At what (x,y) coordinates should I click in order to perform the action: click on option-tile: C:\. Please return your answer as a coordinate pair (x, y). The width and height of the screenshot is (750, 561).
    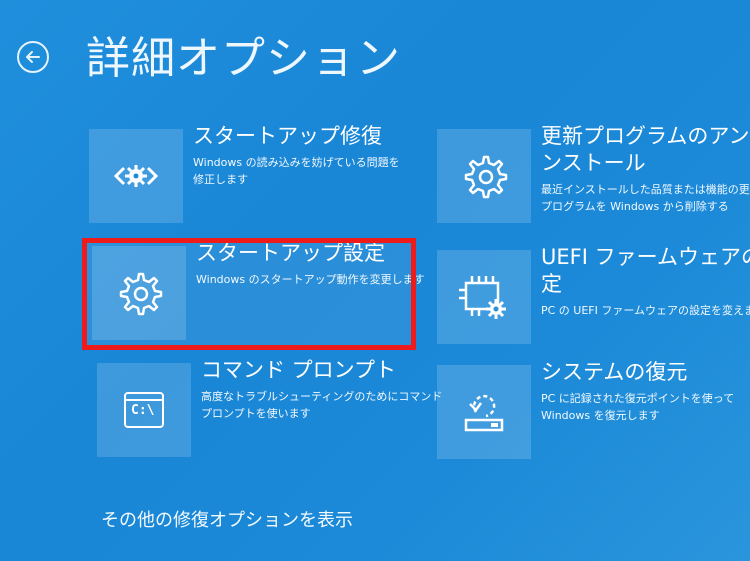
    Looking at the image, I should click on (144, 410).